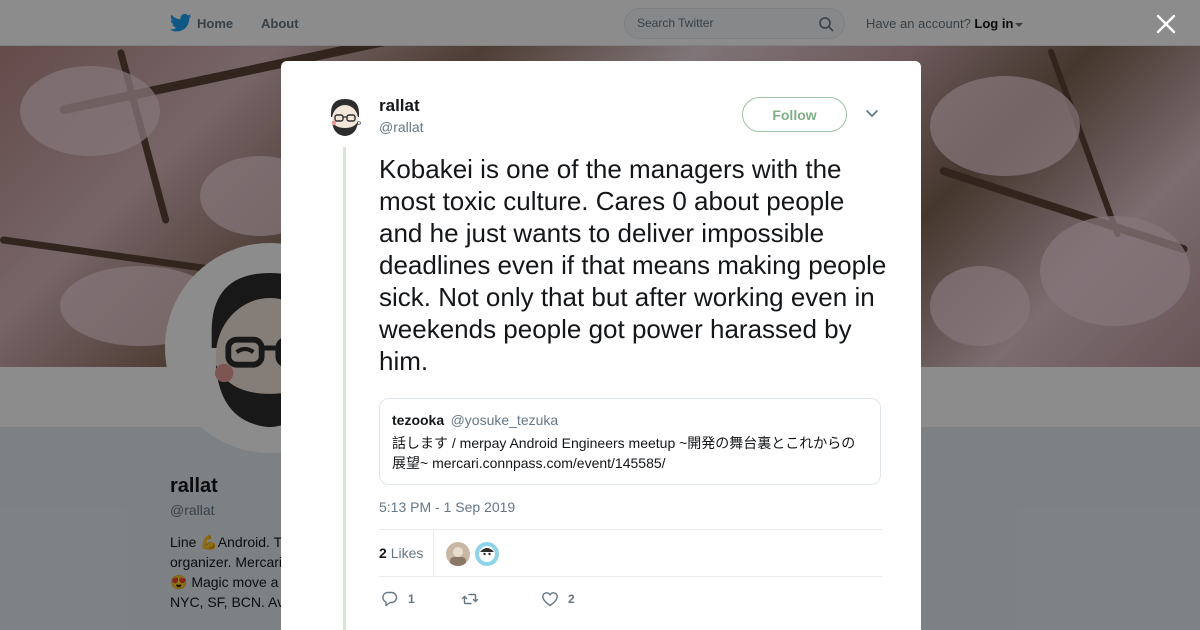 This screenshot has height=630, width=1200. What do you see at coordinates (407, 553) in the screenshot?
I see `likes-label: Likes` at bounding box center [407, 553].